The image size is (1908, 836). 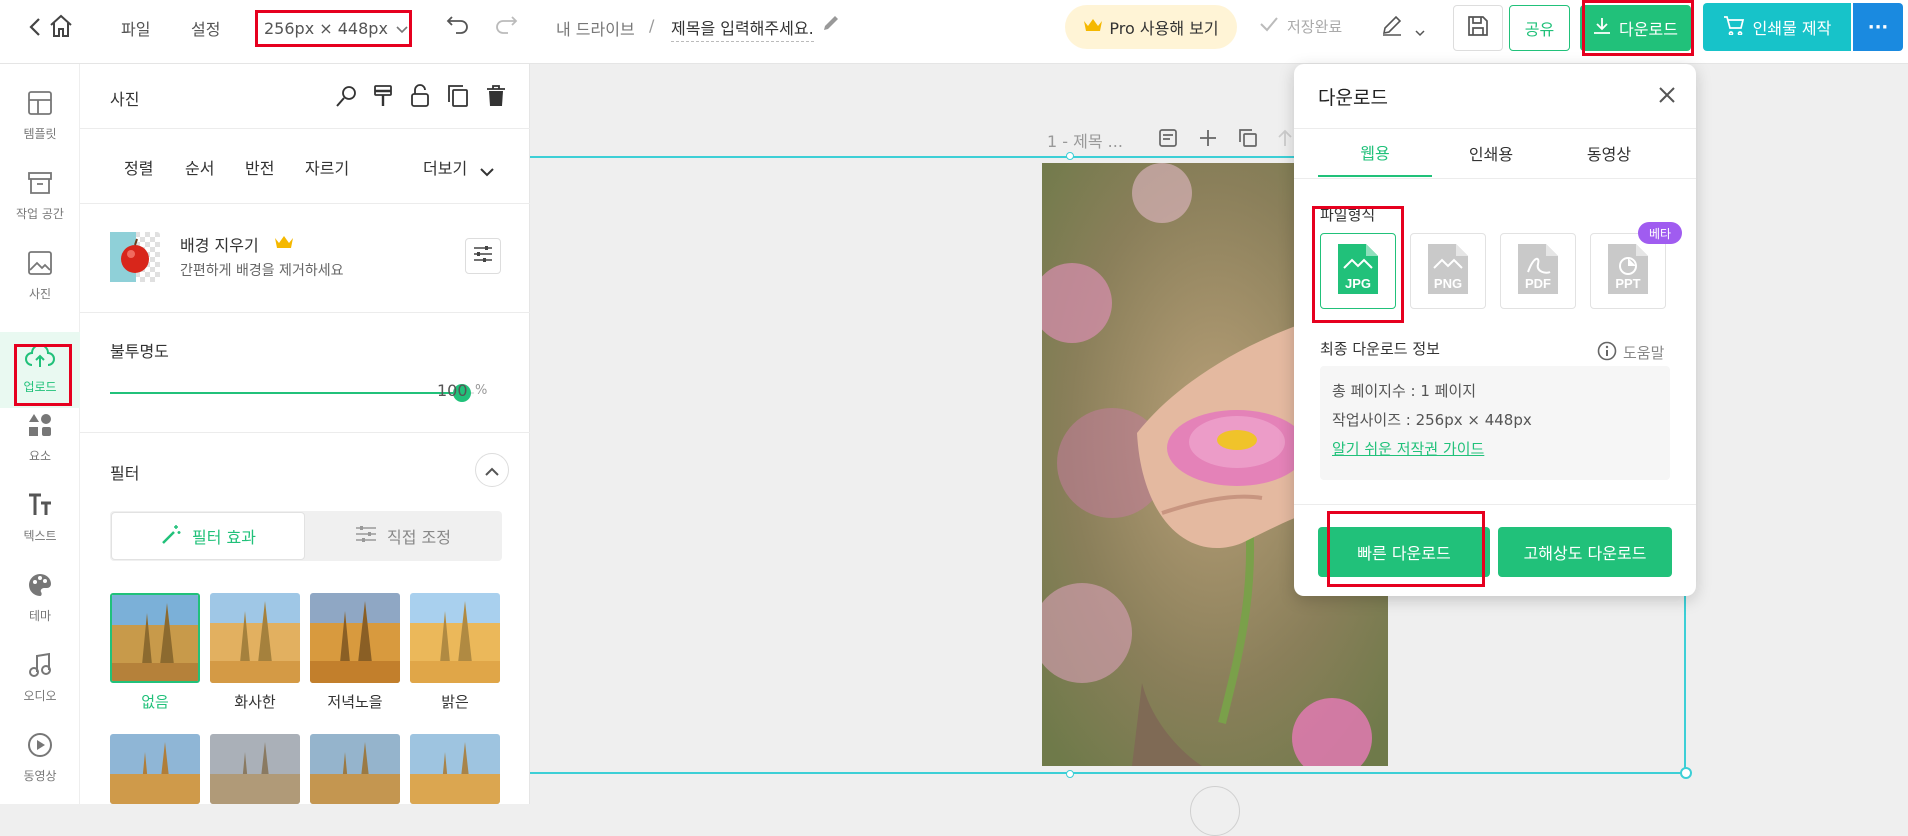 What do you see at coordinates (40, 758) in the screenshot?
I see `rail-item-video: 동영상` at bounding box center [40, 758].